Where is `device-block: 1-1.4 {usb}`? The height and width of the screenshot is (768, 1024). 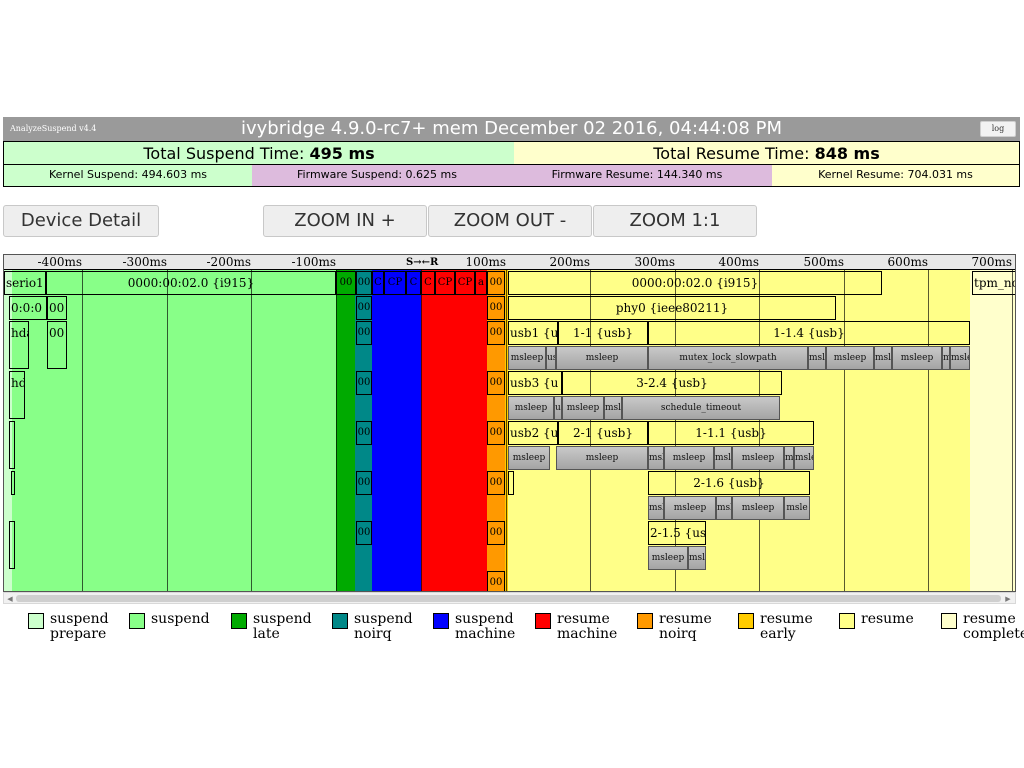 device-block: 1-1.4 {usb} is located at coordinates (809, 333).